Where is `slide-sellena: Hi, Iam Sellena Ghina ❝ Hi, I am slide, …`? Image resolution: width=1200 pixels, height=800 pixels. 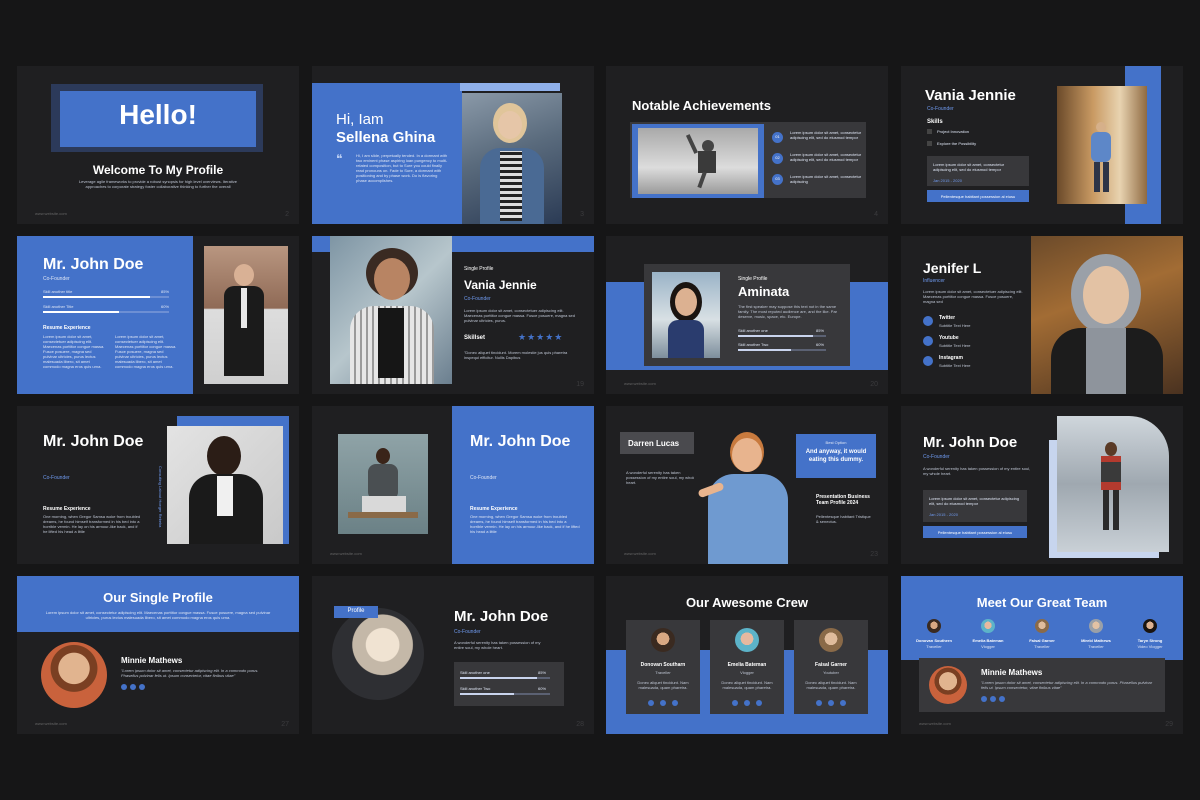 slide-sellena: Hi, Iam Sellena Ghina ❝ Hi, I am slide, … is located at coordinates (453, 145).